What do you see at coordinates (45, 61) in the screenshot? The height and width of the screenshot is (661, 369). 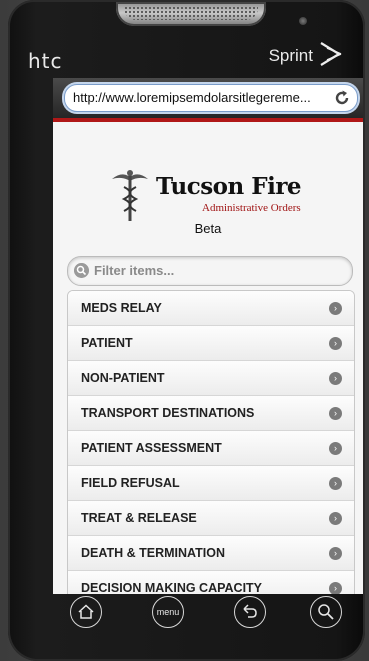 I see `htc-logo: htc` at bounding box center [45, 61].